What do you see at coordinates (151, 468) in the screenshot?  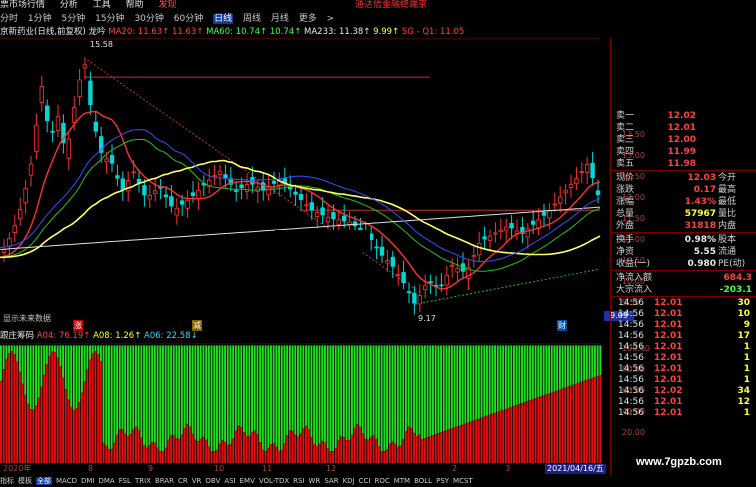 I see `date-label-sep: 9` at bounding box center [151, 468].